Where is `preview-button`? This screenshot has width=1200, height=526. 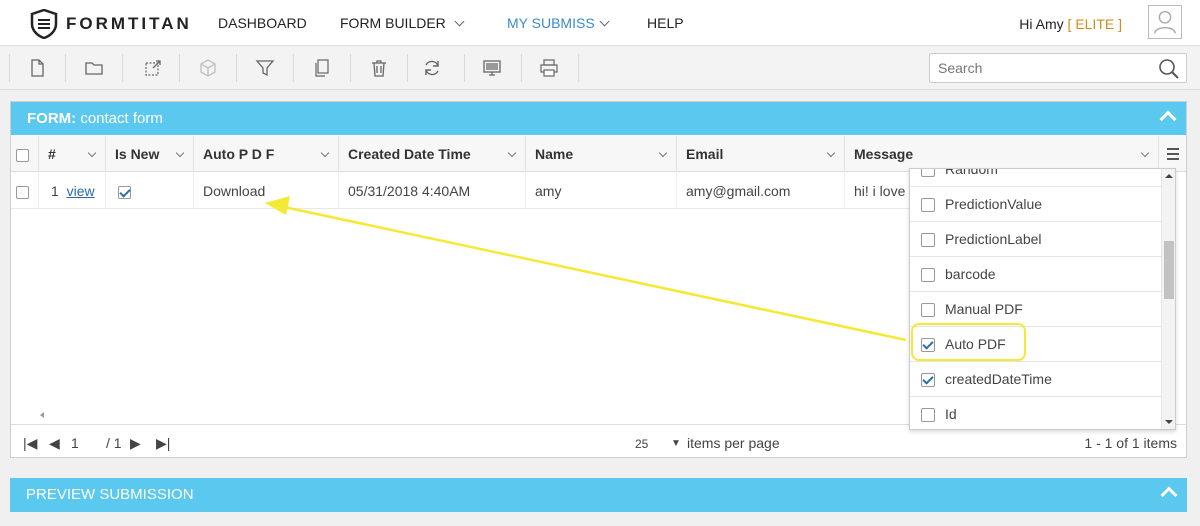 preview-button is located at coordinates (492, 68).